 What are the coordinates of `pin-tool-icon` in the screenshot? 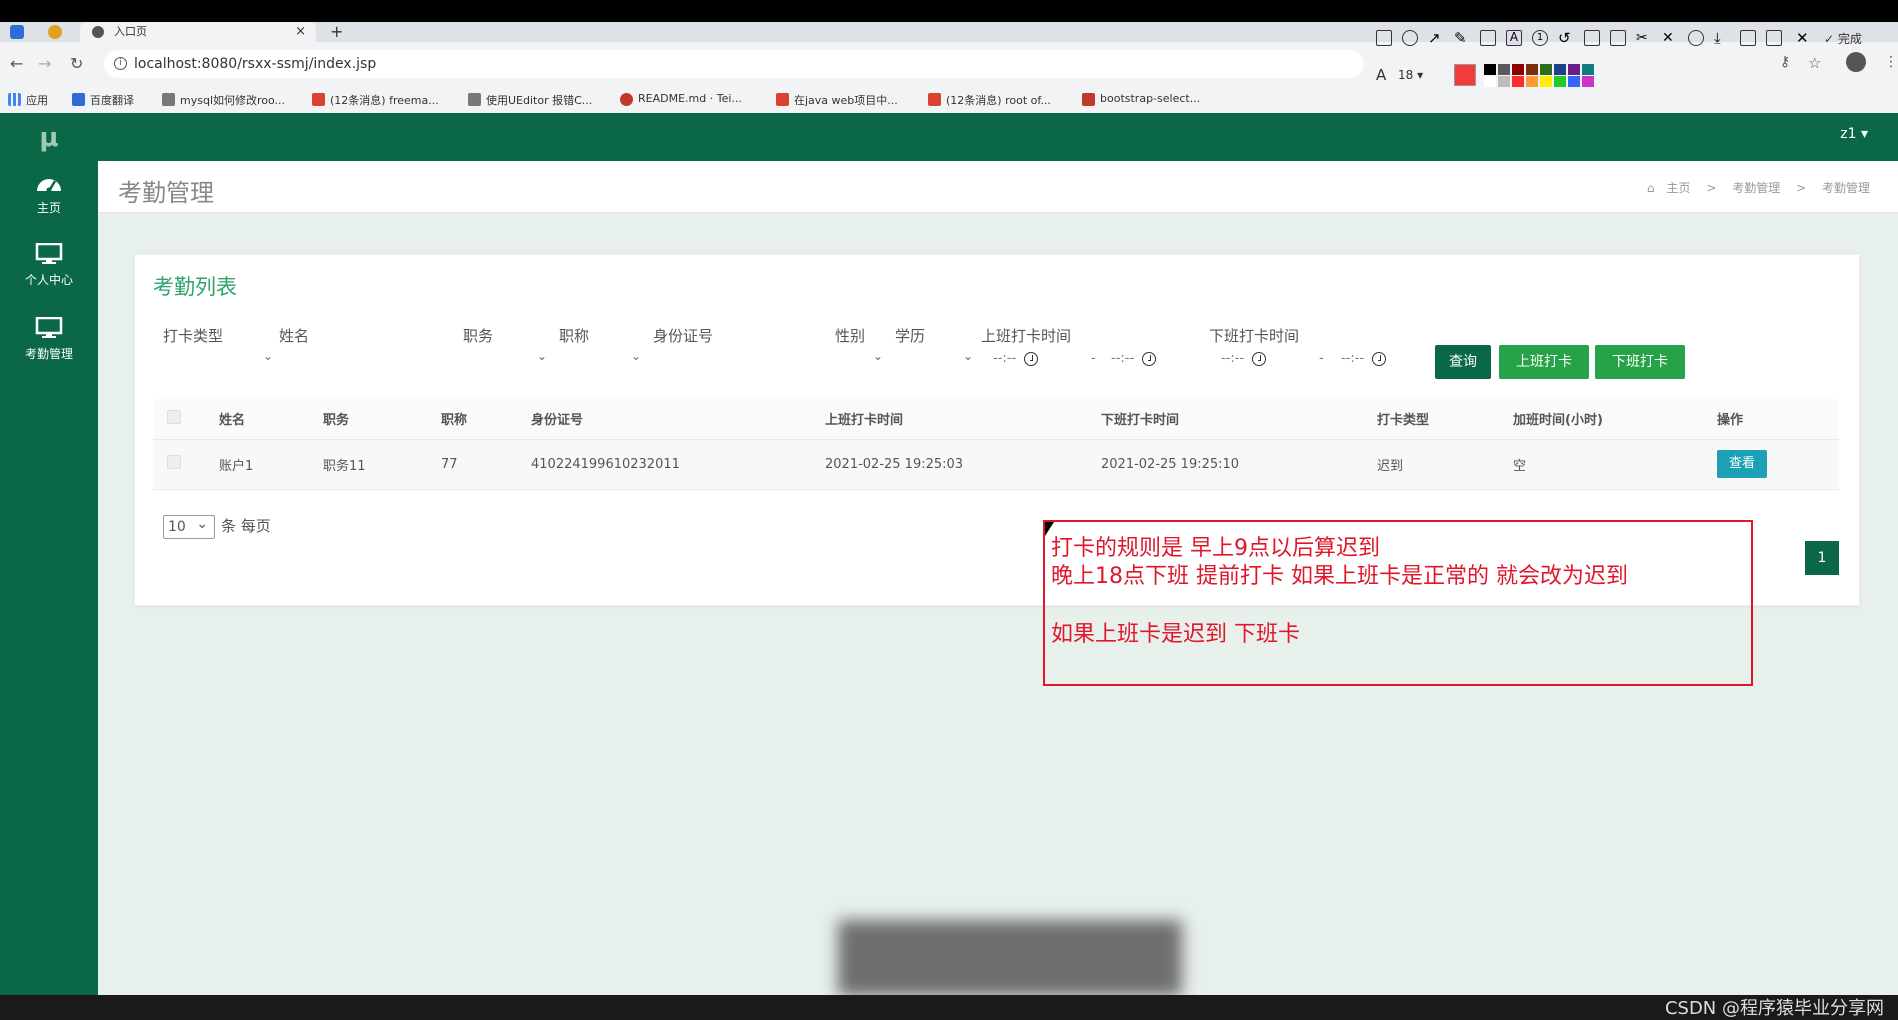 It's located at (1592, 38).